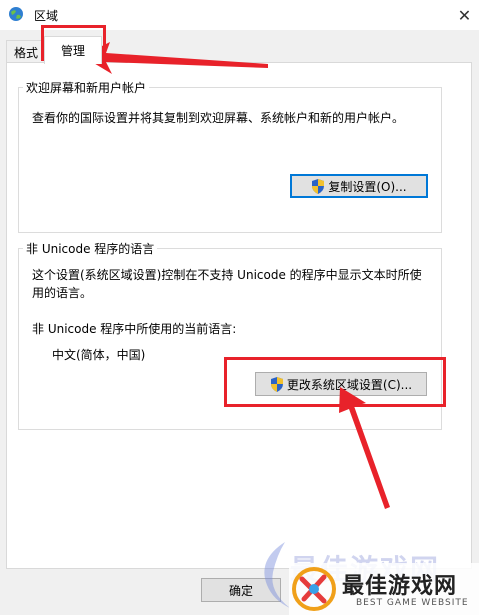  I want to click on welcome-description: 查看你的国际设置并将其复制到欢迎屏幕、系统帐户和新的用户帐户。, so click(218, 118).